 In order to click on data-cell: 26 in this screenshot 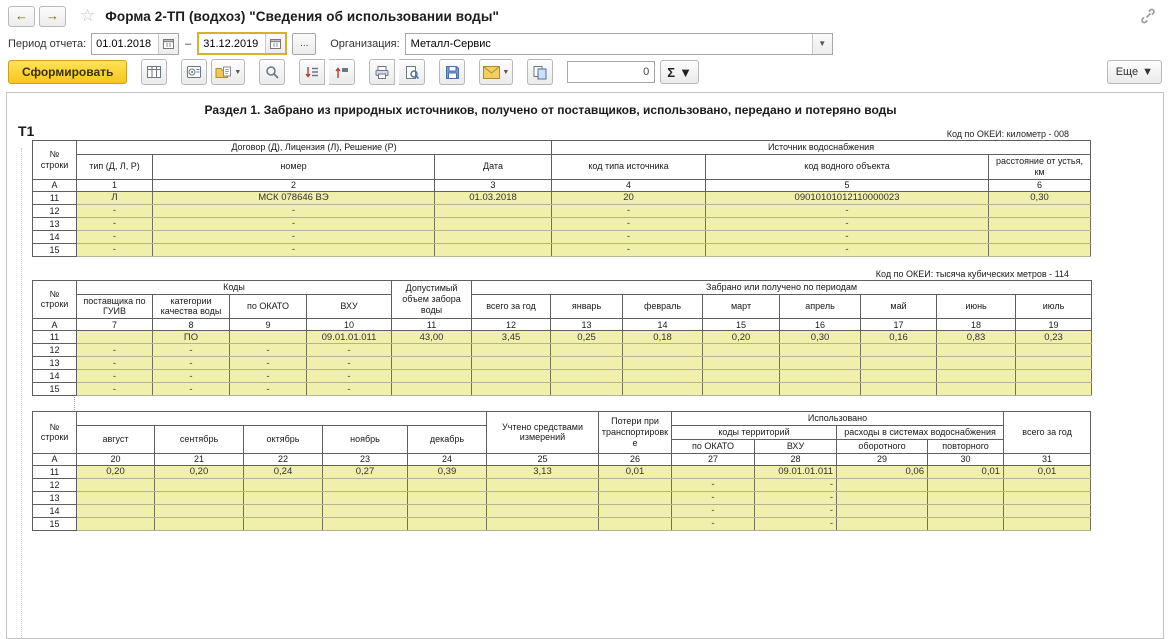, I will do `click(635, 459)`.